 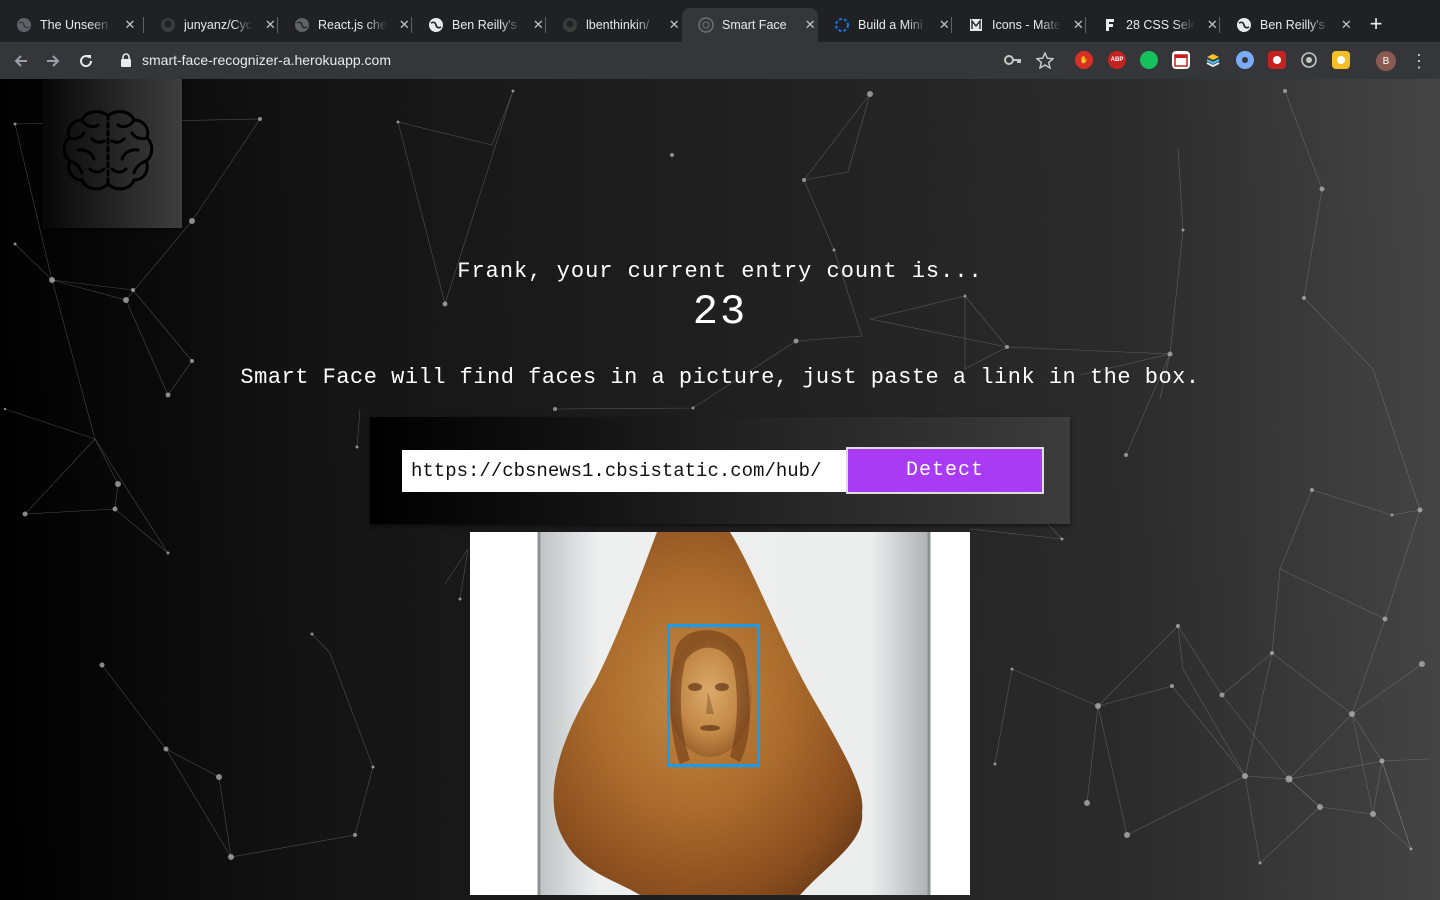 I want to click on reload-button, so click(x=86, y=61).